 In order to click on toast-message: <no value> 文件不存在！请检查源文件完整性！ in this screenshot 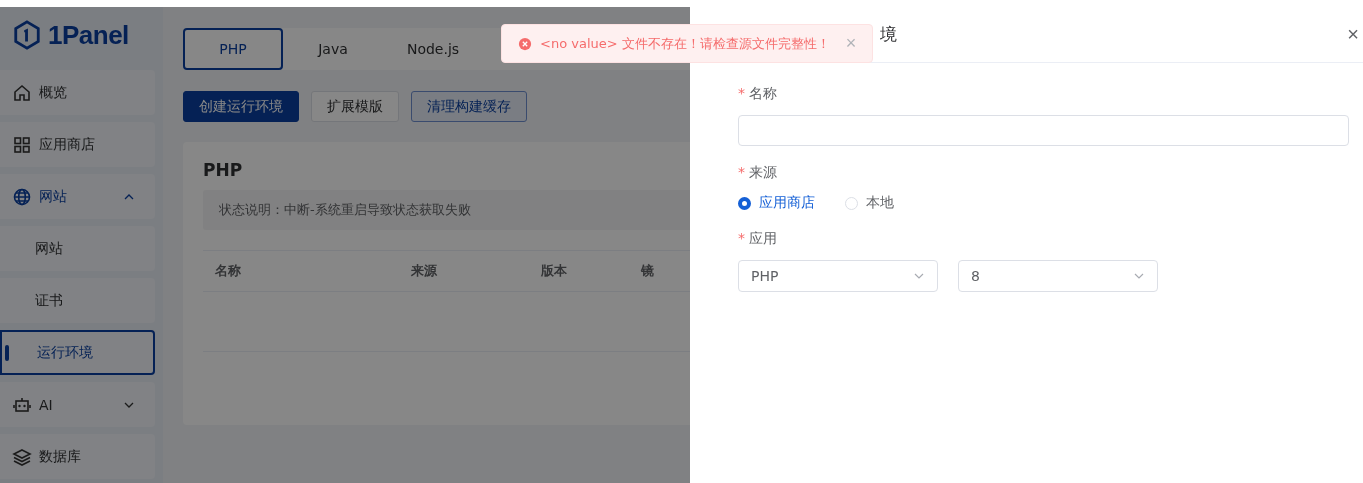, I will do `click(685, 43)`.